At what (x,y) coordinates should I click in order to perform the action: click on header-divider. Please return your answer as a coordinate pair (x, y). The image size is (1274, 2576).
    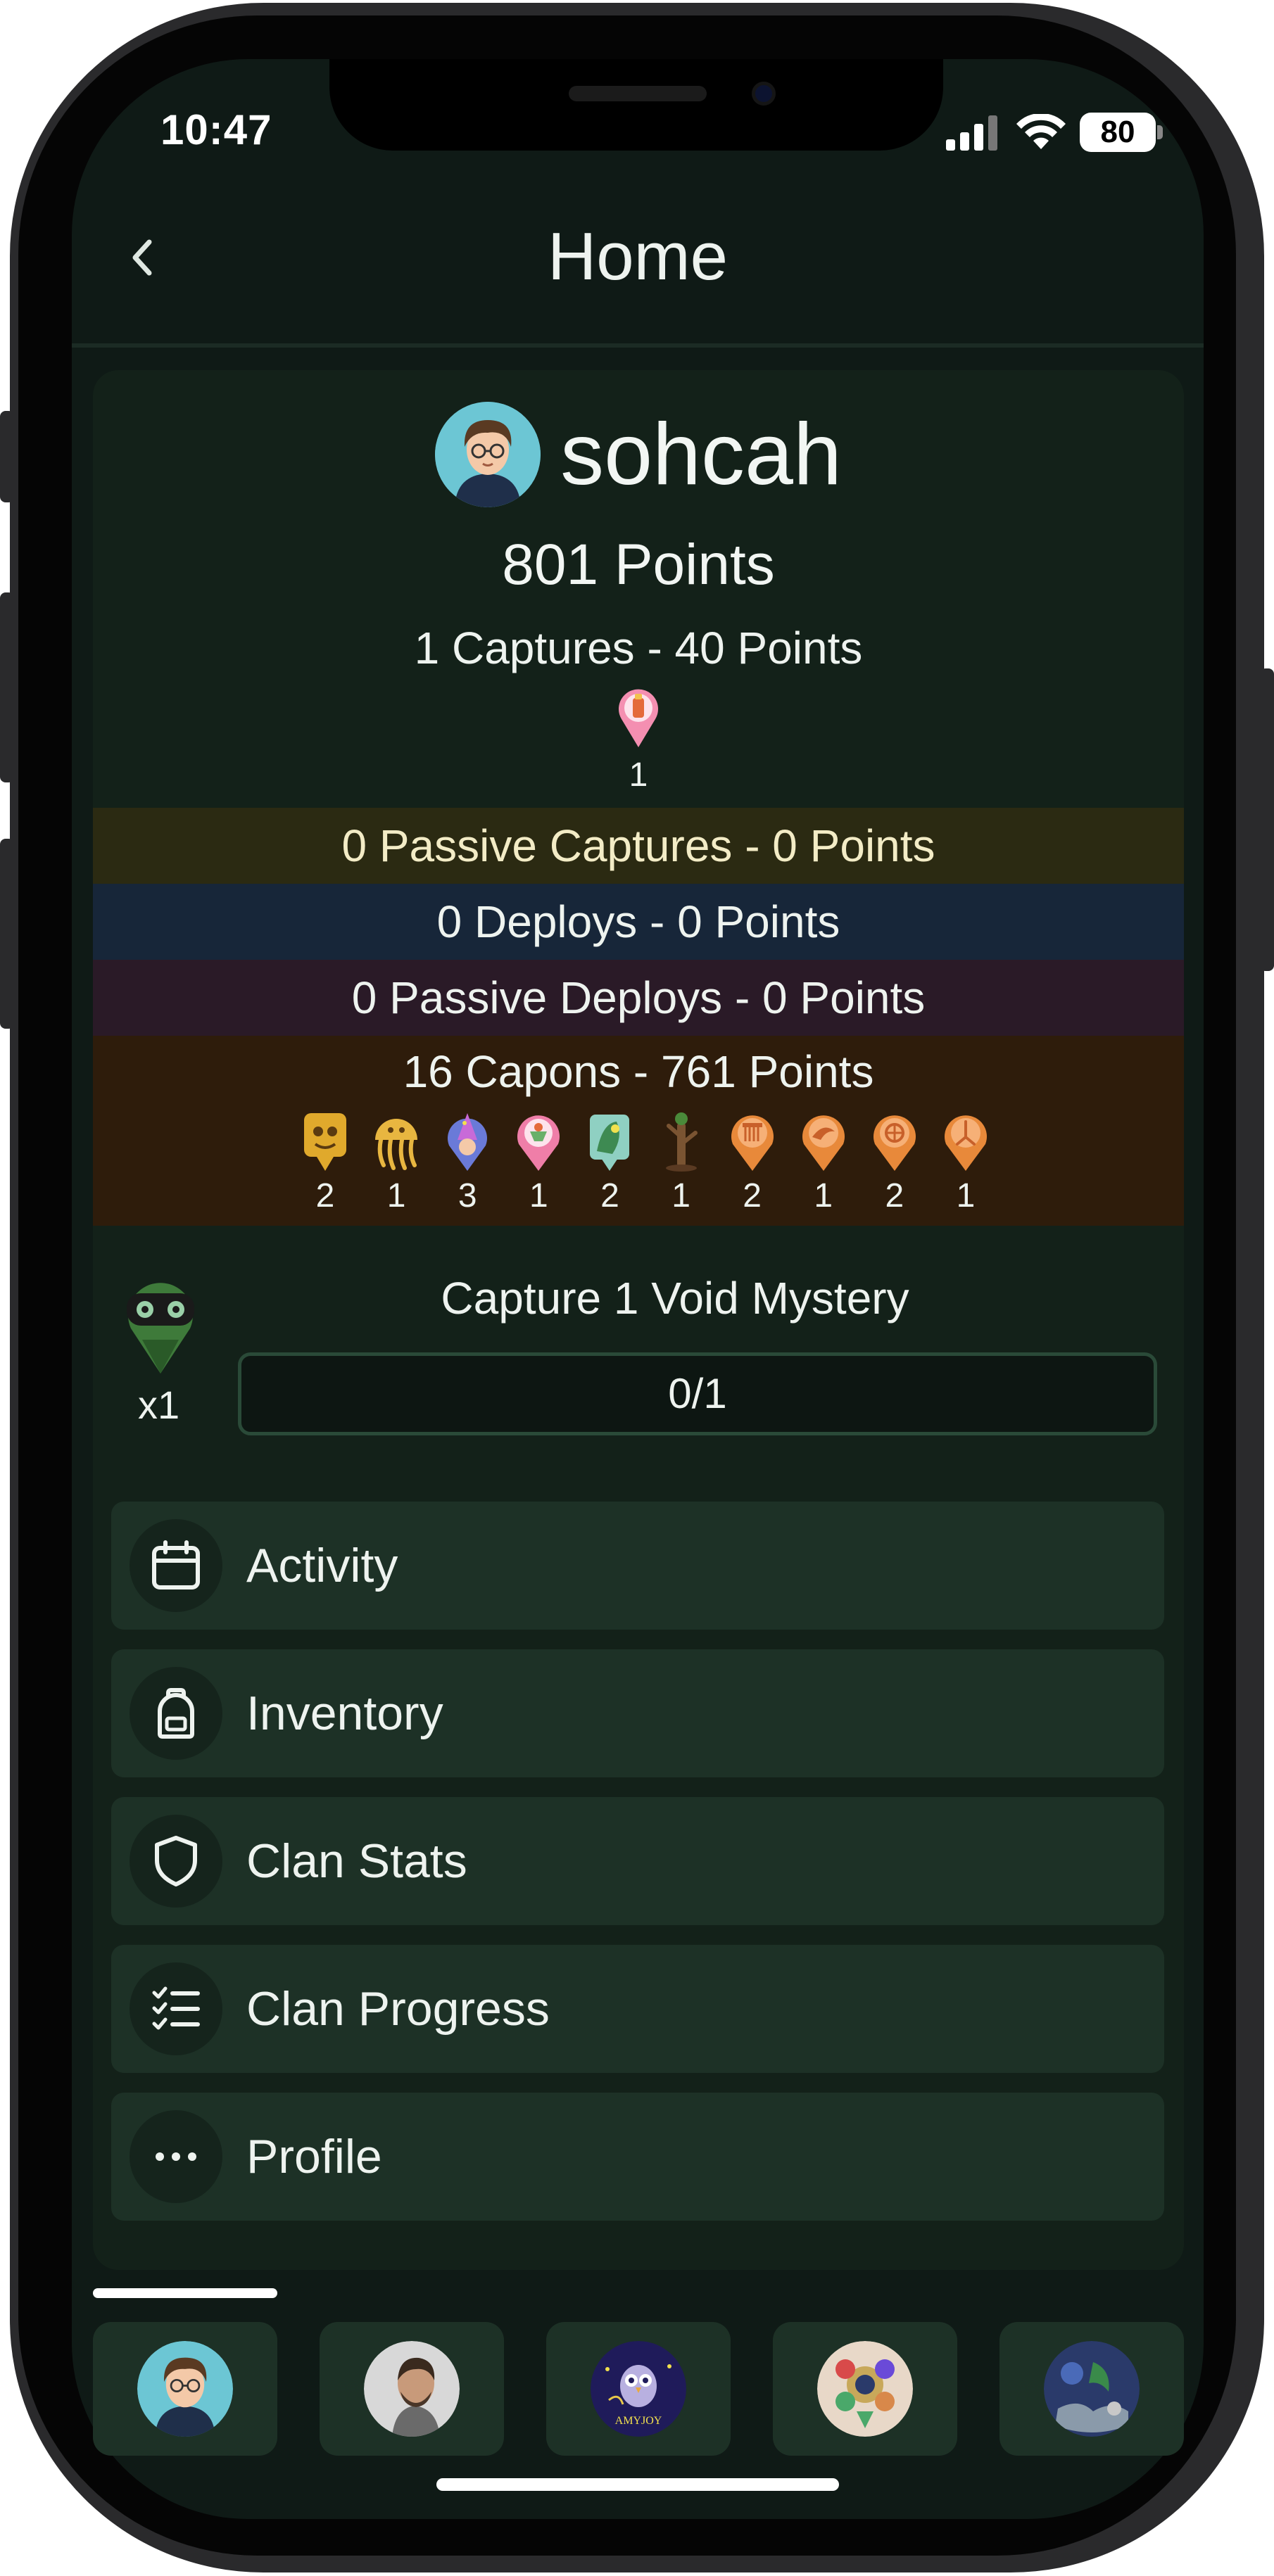
    Looking at the image, I should click on (638, 345).